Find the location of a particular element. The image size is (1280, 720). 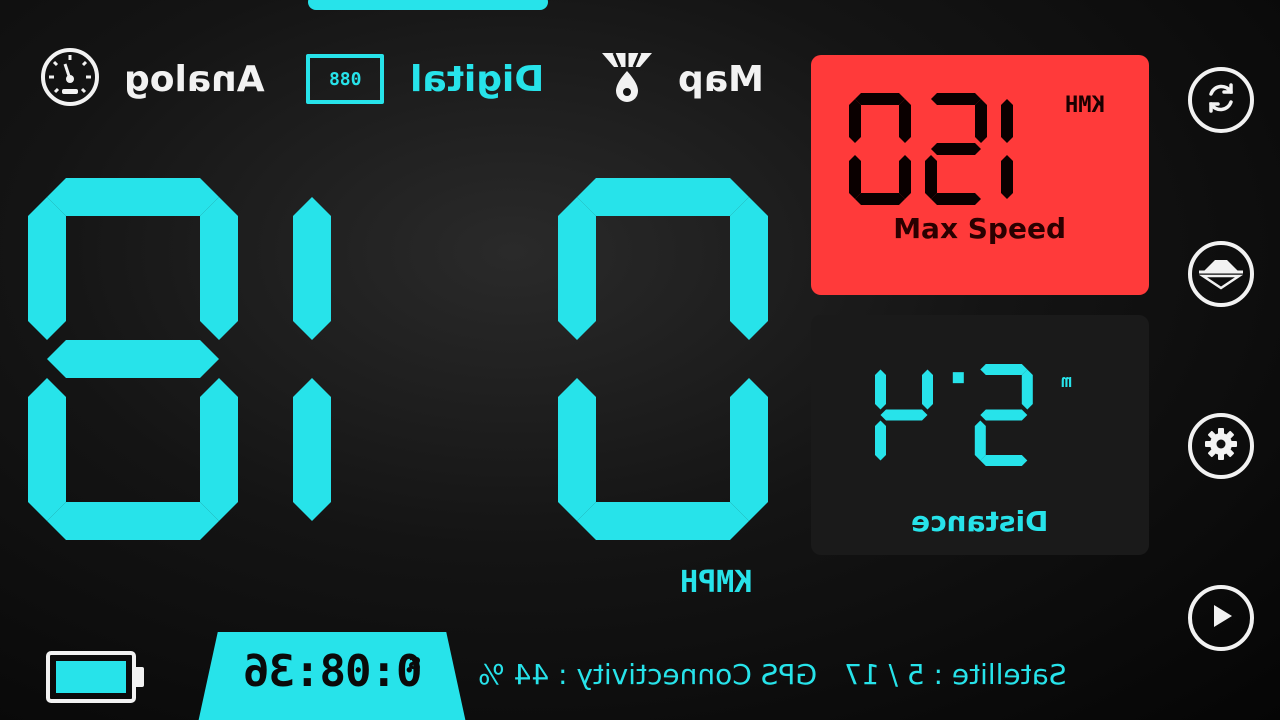

gear-icon is located at coordinates (1221, 446).